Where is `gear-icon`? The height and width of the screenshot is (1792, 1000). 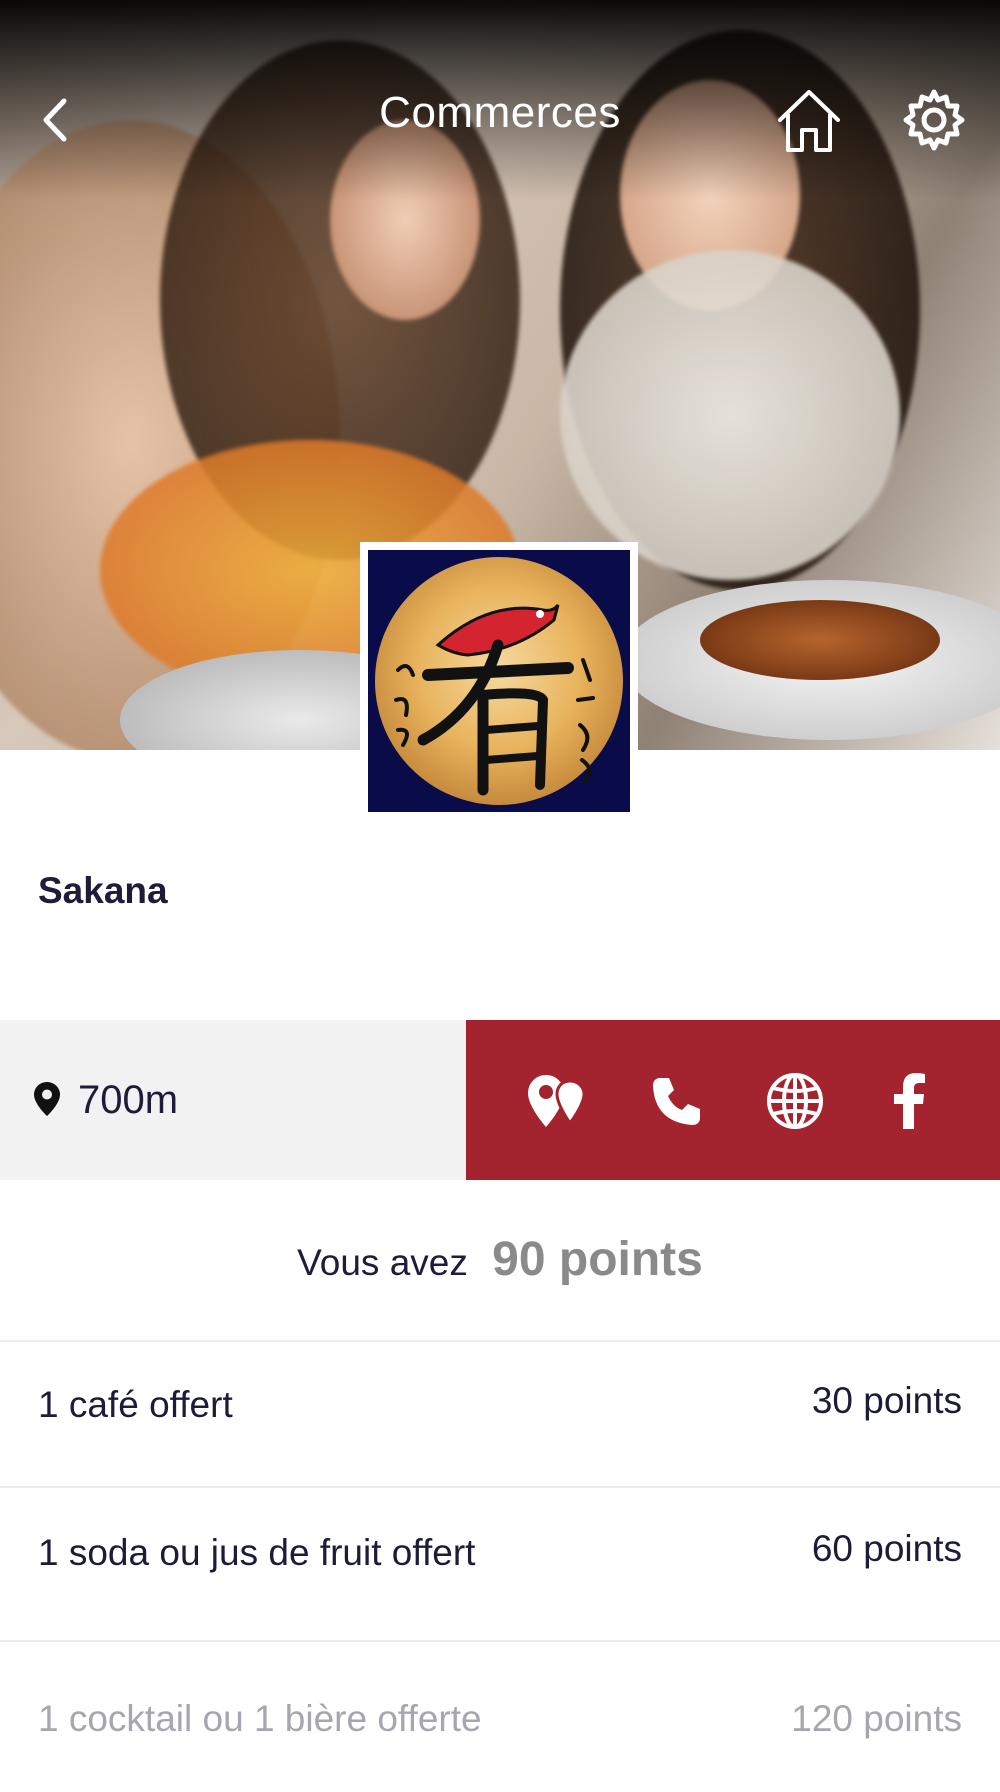
gear-icon is located at coordinates (934, 120).